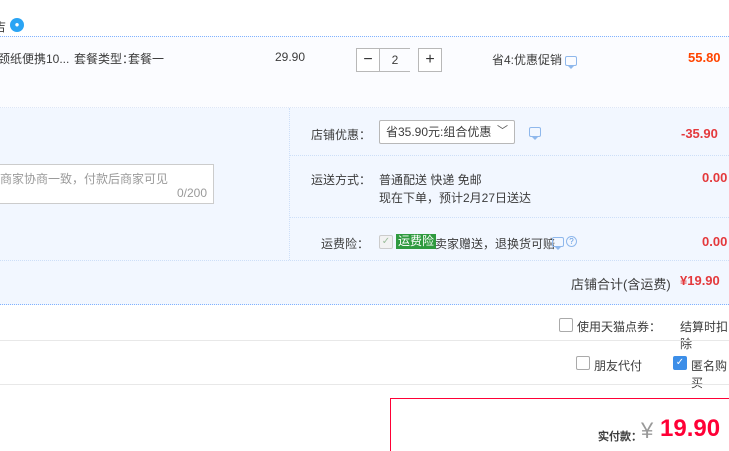 The image size is (729, 451). Describe the element at coordinates (84, 179) in the screenshot. I see `message-placeholder: 商家协商一致，付款后商家可见` at that location.